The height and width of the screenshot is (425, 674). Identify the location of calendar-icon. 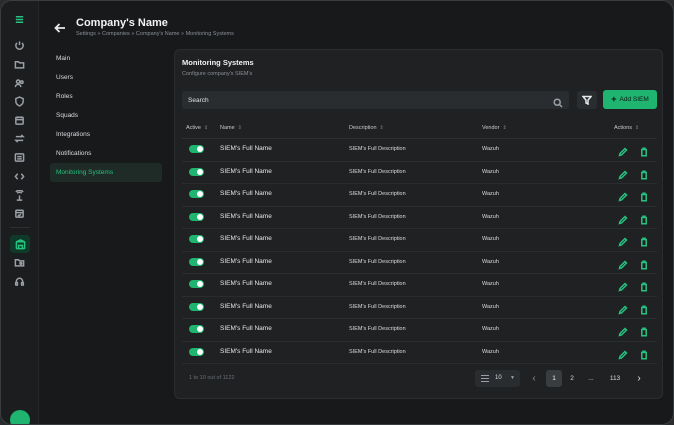
(19, 120).